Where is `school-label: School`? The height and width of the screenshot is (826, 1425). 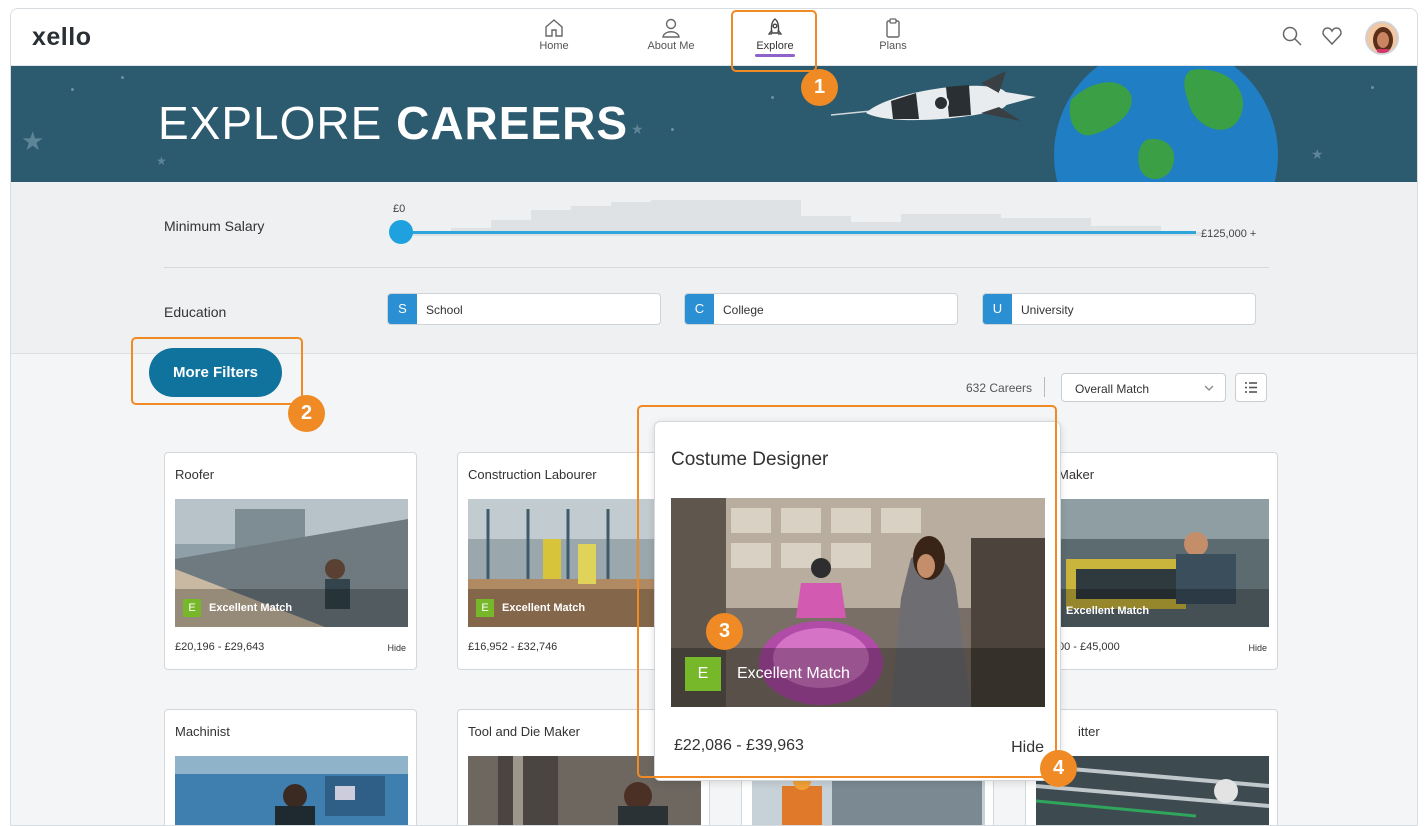 school-label: School is located at coordinates (444, 310).